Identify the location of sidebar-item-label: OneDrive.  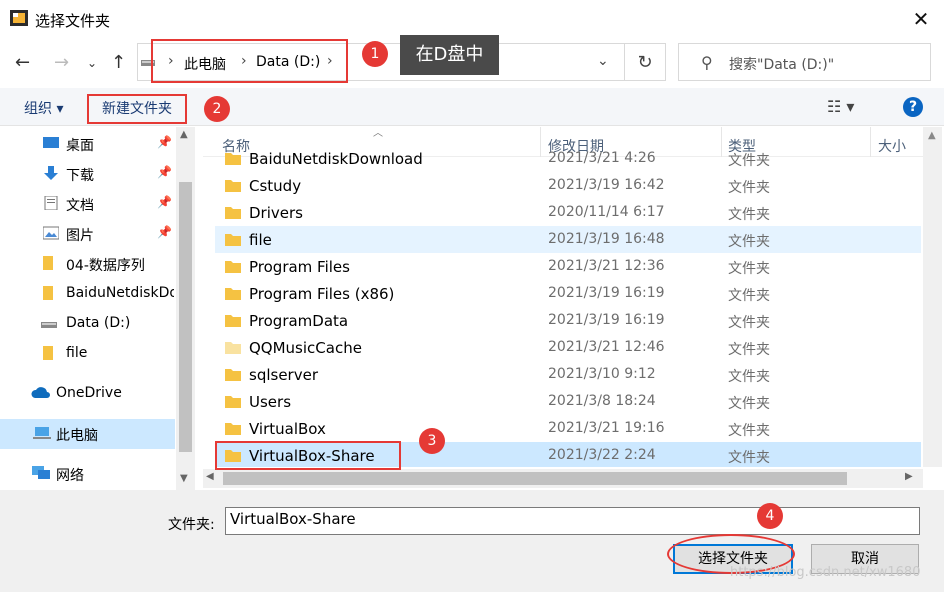
(89, 393).